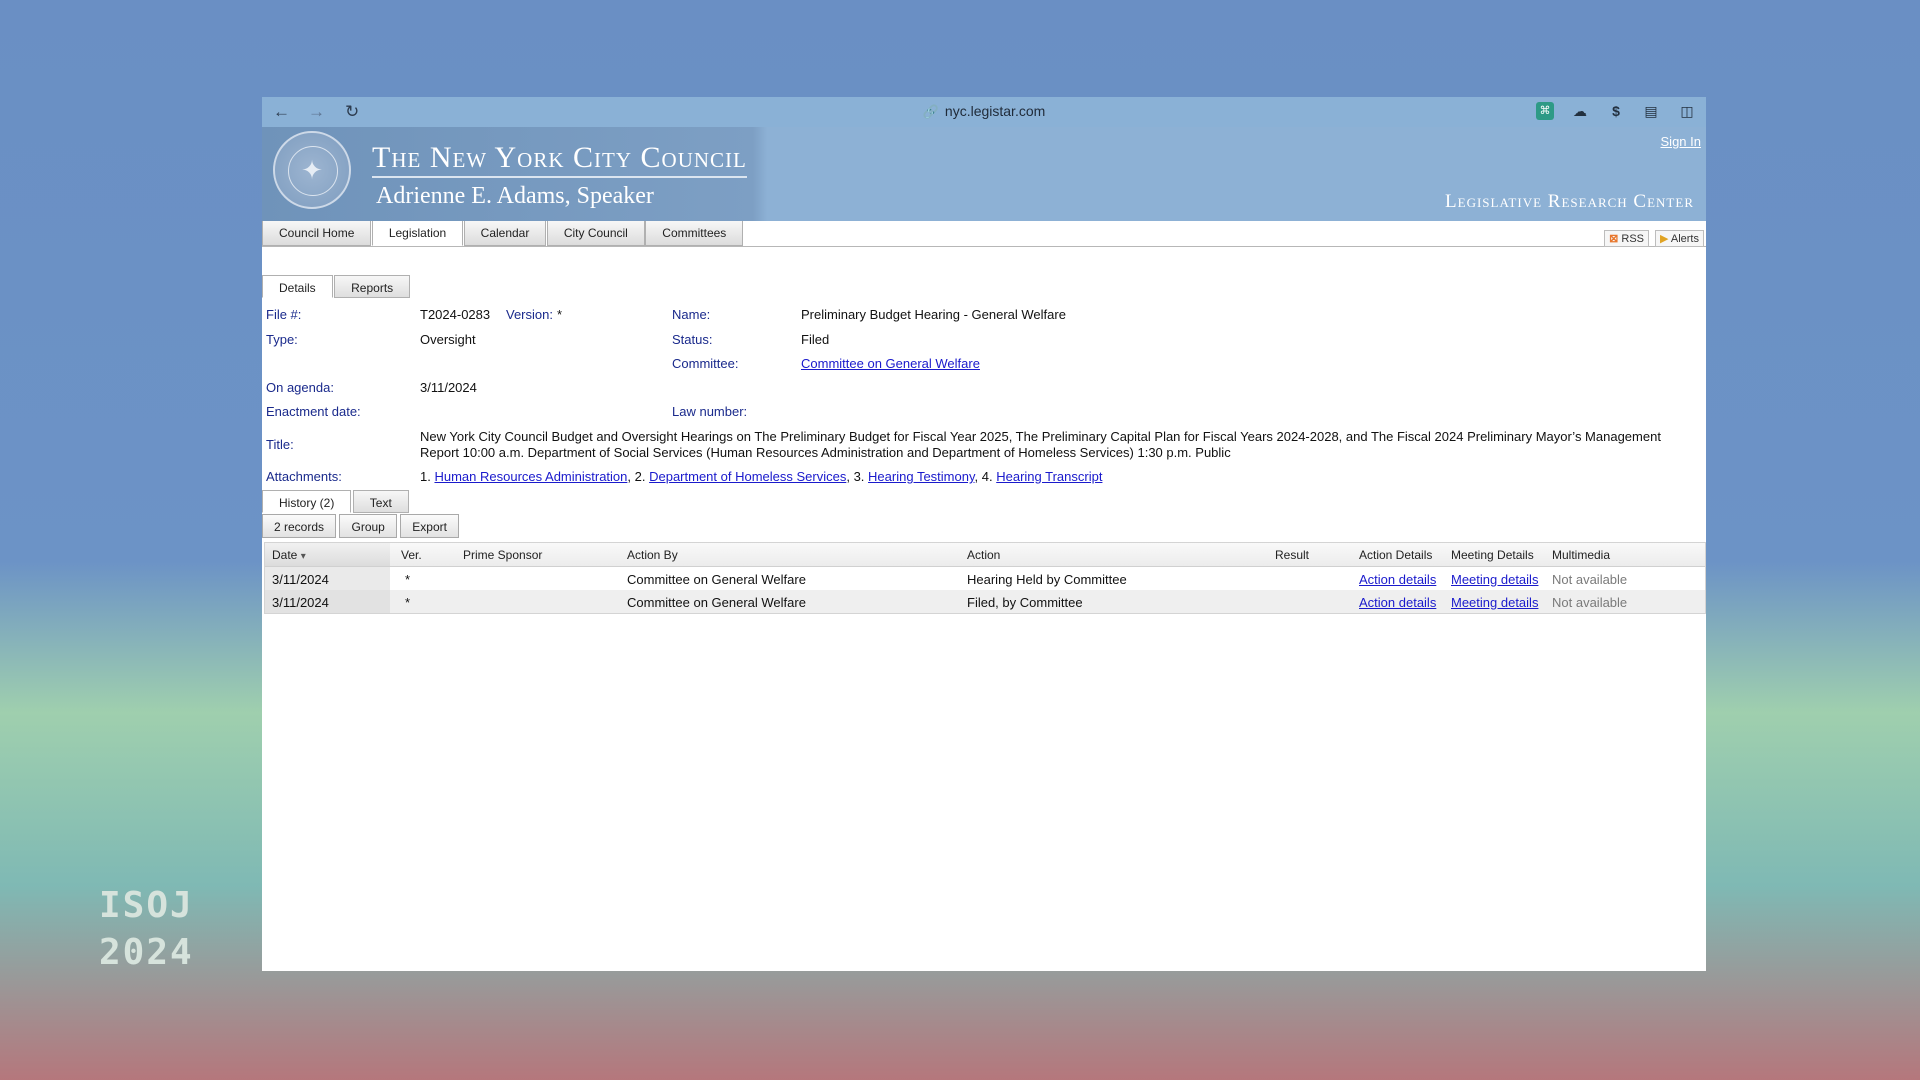 Image resolution: width=1920 pixels, height=1080 pixels. Describe the element at coordinates (1047, 579) in the screenshot. I see `row-action: Hearing Held by Committee` at that location.